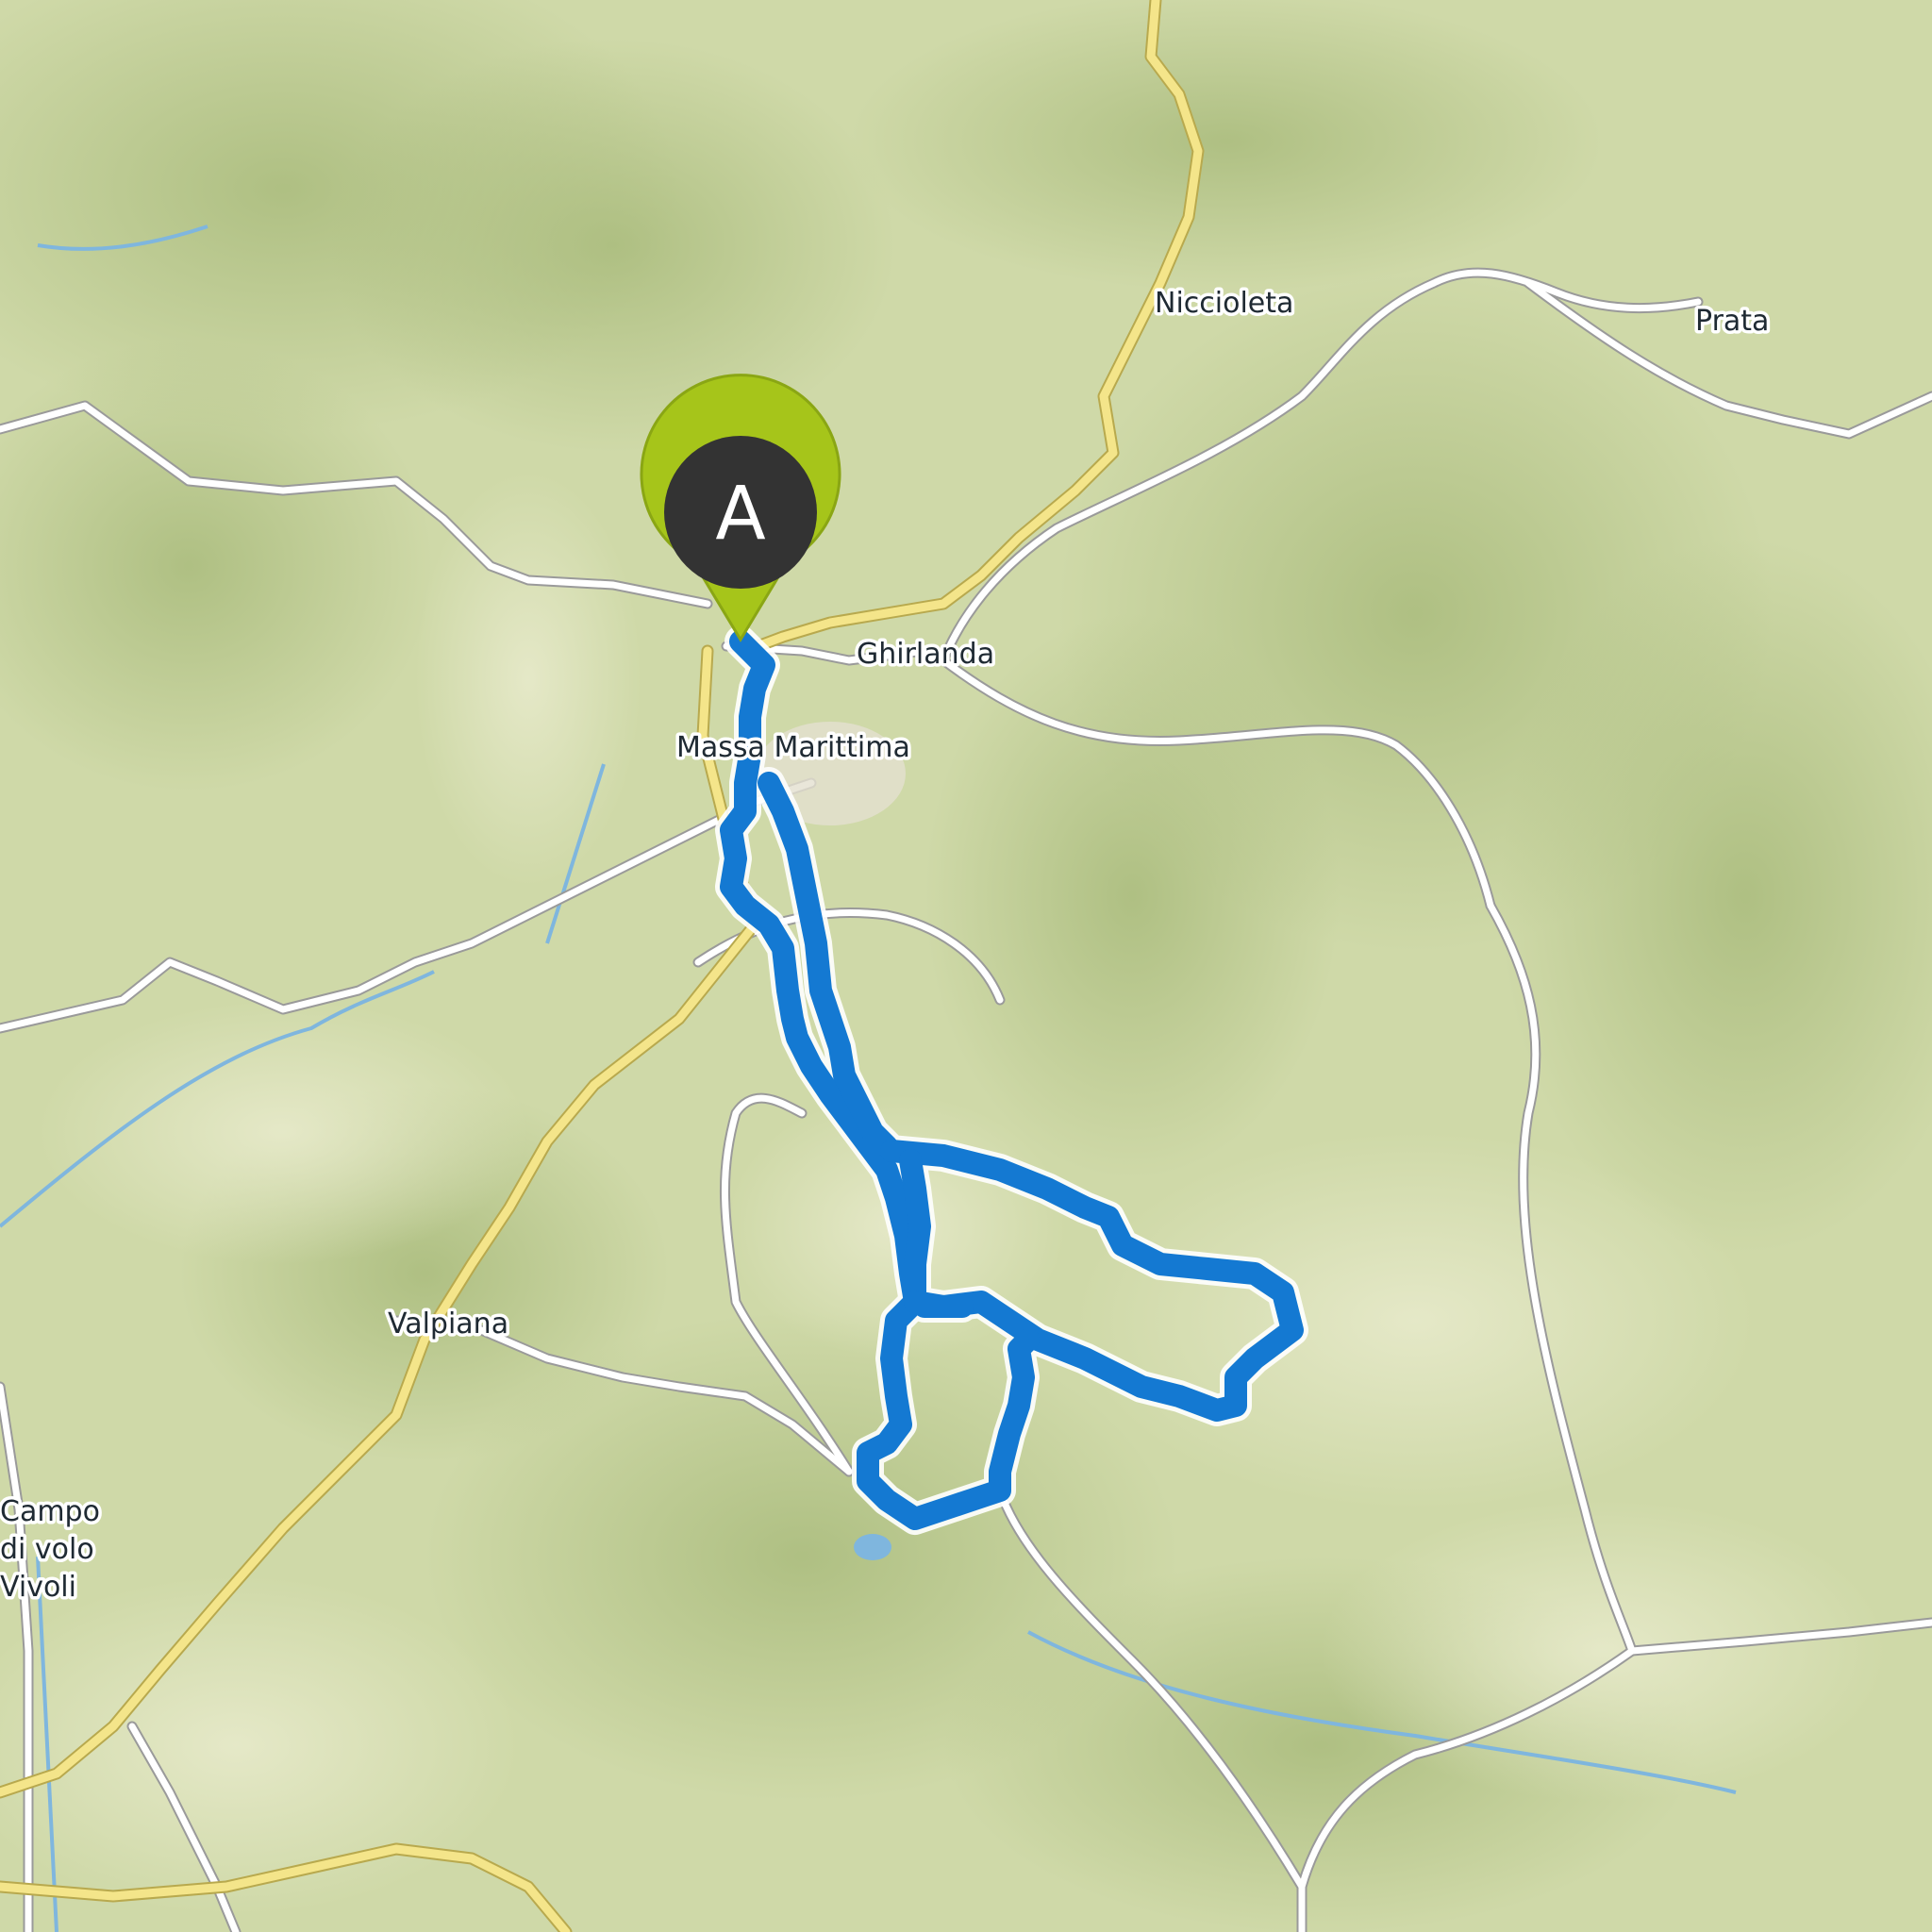  I want to click on route-segment-junction, so click(939, 1304).